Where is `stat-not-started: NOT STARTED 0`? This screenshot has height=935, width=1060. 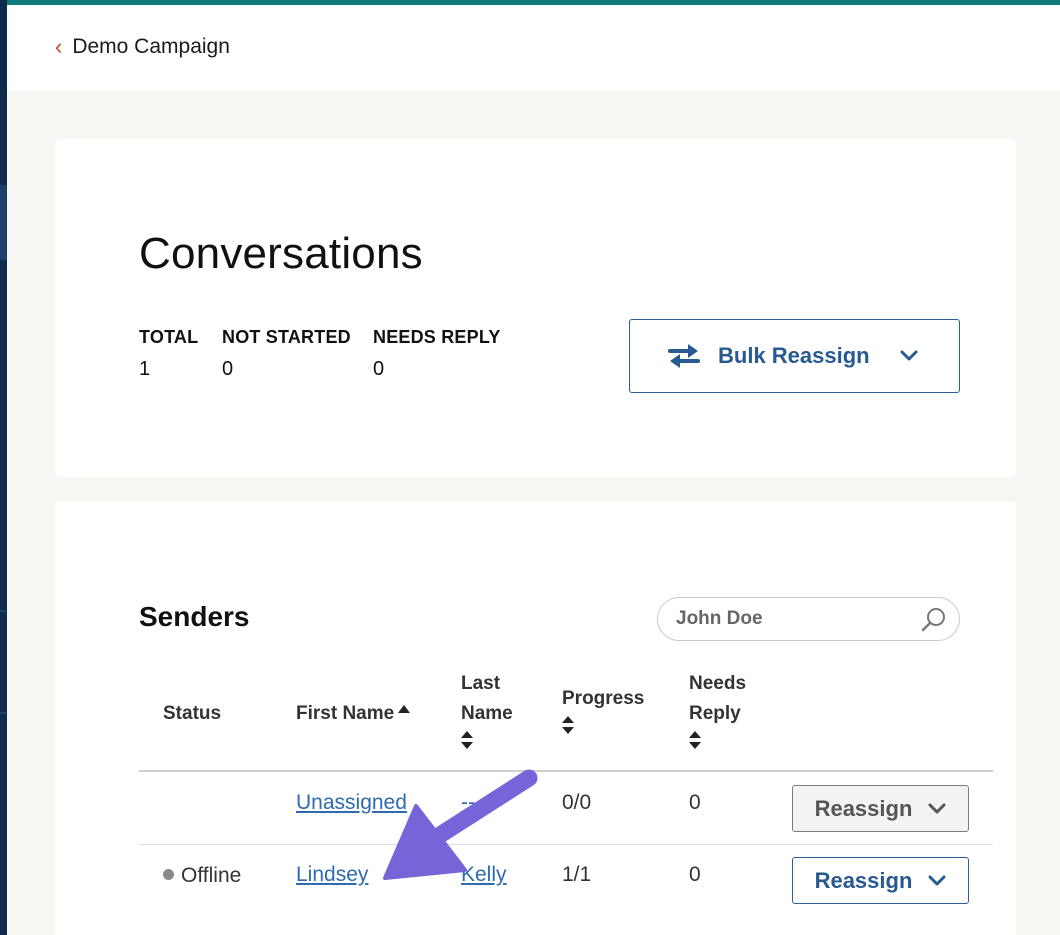 stat-not-started: NOT STARTED 0 is located at coordinates (286, 354).